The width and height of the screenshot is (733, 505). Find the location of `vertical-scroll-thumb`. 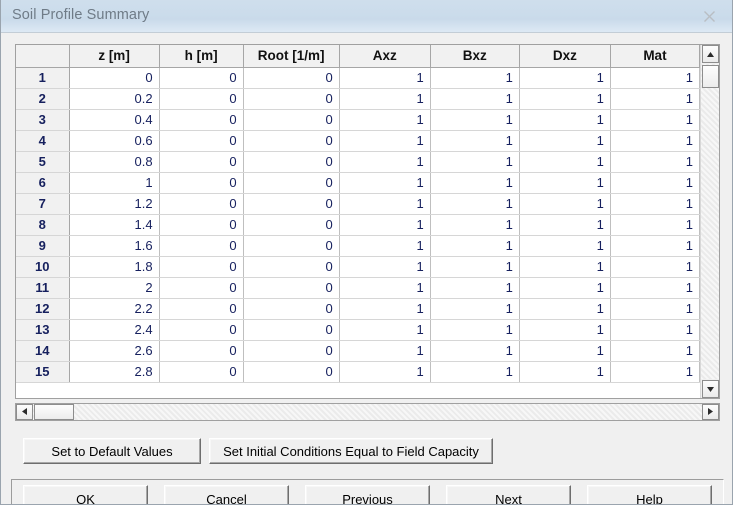

vertical-scroll-thumb is located at coordinates (710, 76).